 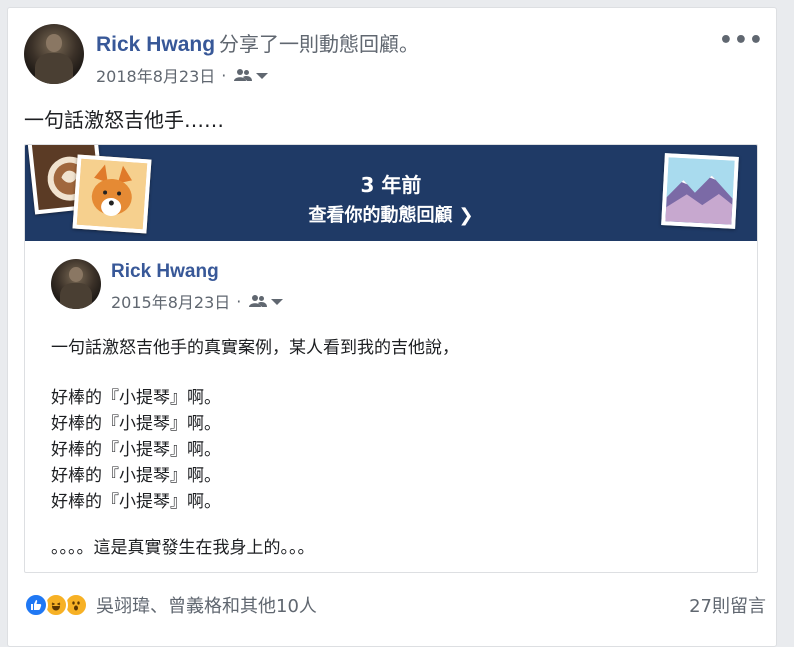 I want to click on comments-count-link: 27則留言, so click(x=727, y=605).